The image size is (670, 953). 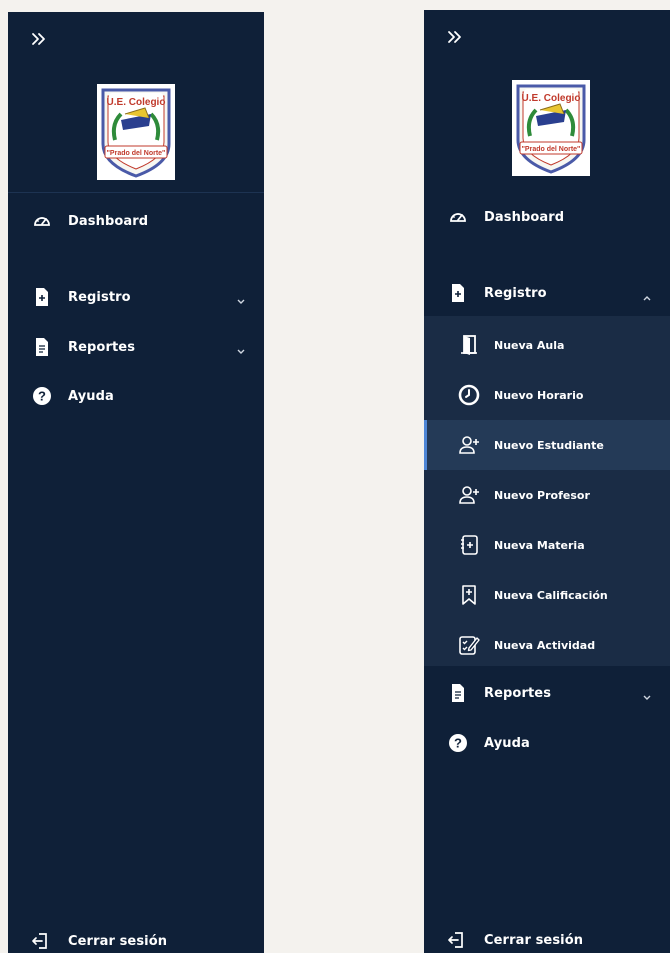 I want to click on bookmark-plus-icon, so click(x=469, y=595).